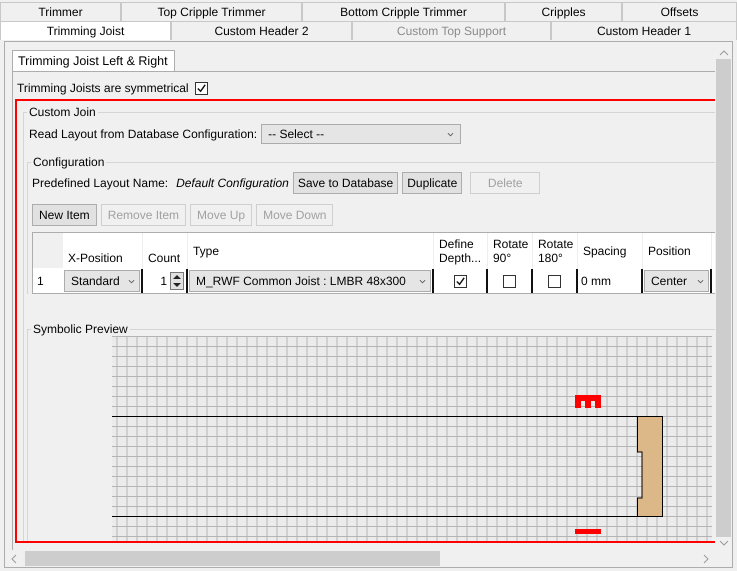 This screenshot has width=737, height=571. I want to click on config-button: Duplicate, so click(432, 183).